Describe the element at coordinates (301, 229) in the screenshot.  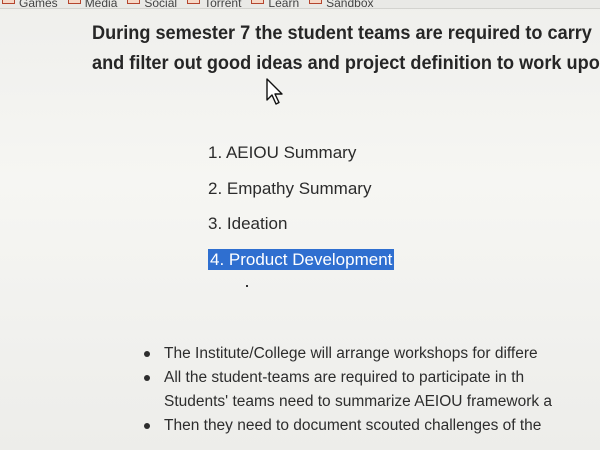
I see `list-item: 3. Ideation` at that location.